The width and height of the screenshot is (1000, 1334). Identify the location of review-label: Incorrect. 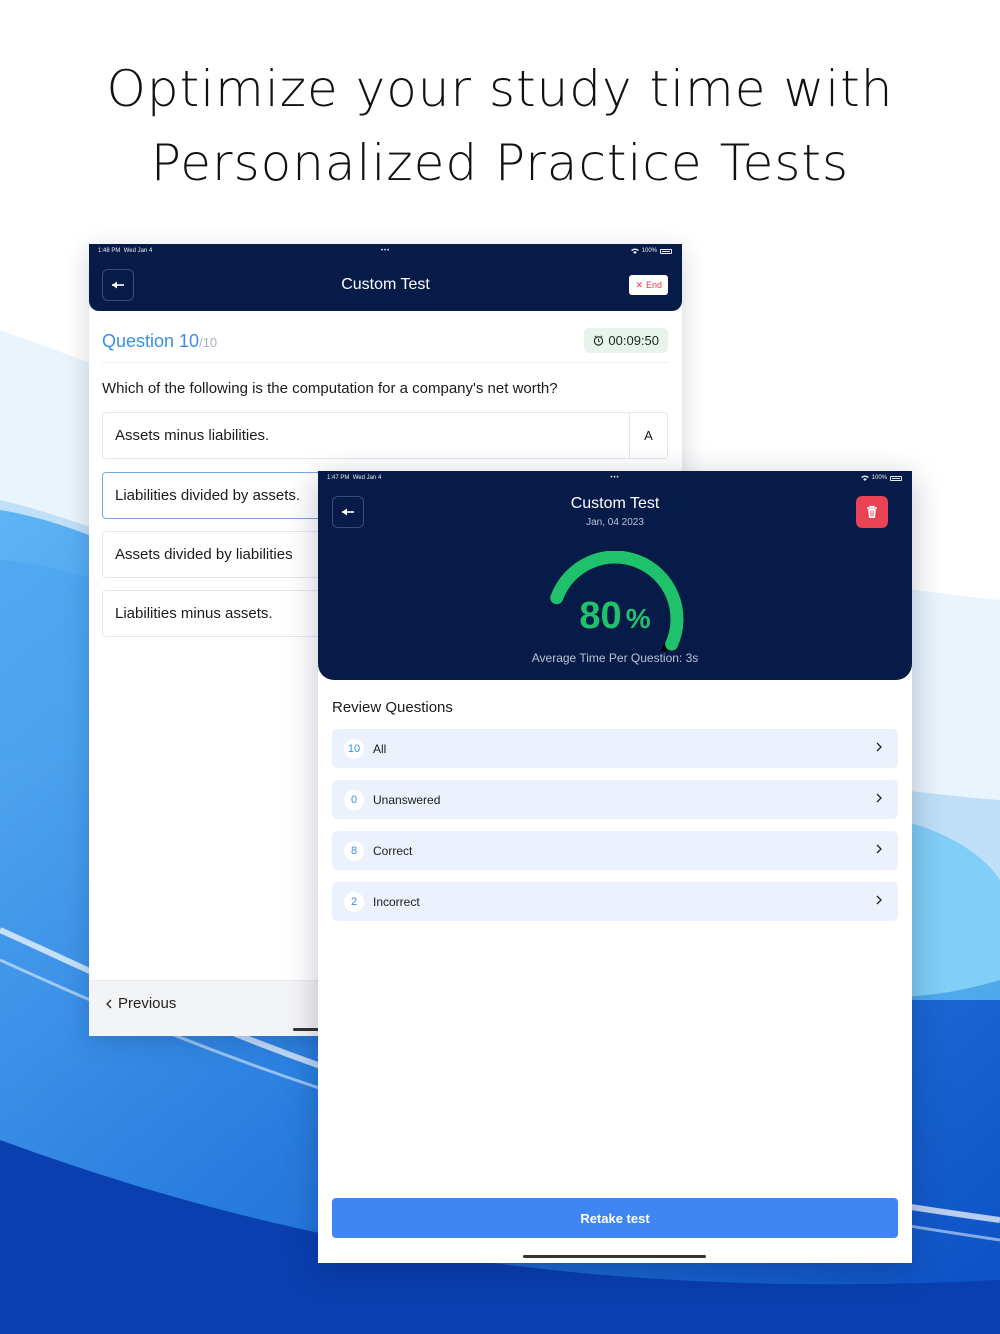
(396, 901).